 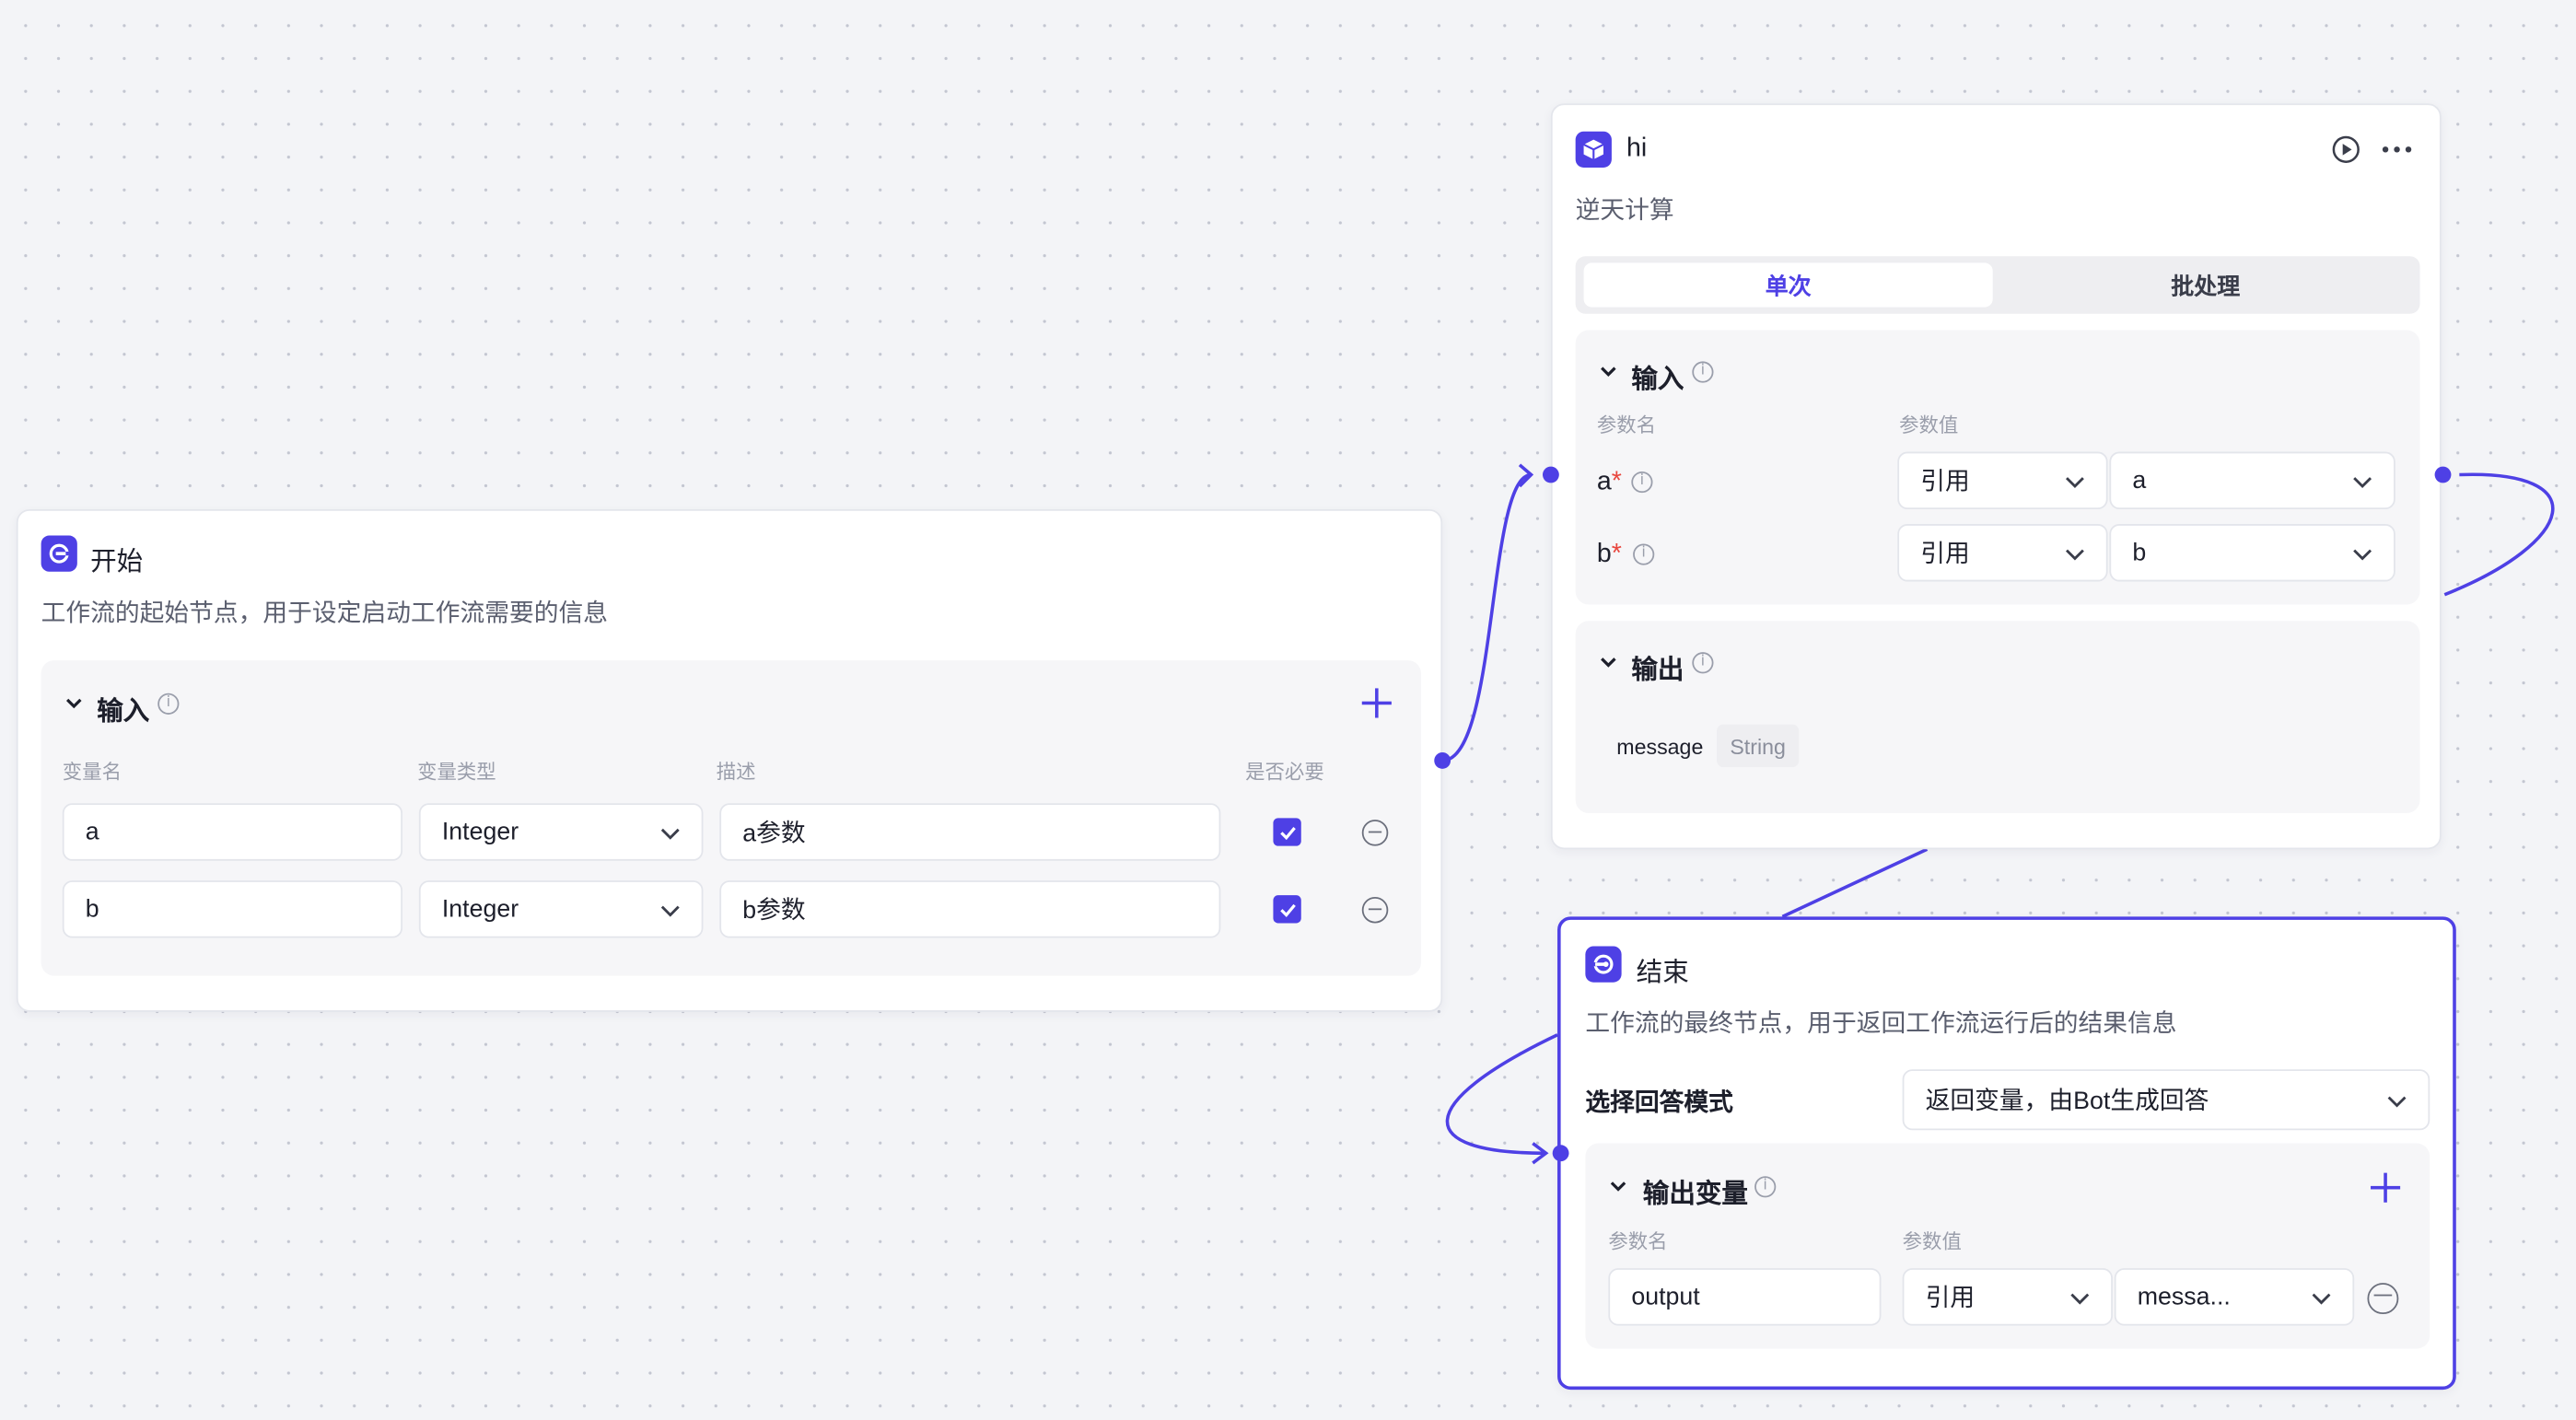 I want to click on cube-icon, so click(x=1593, y=149).